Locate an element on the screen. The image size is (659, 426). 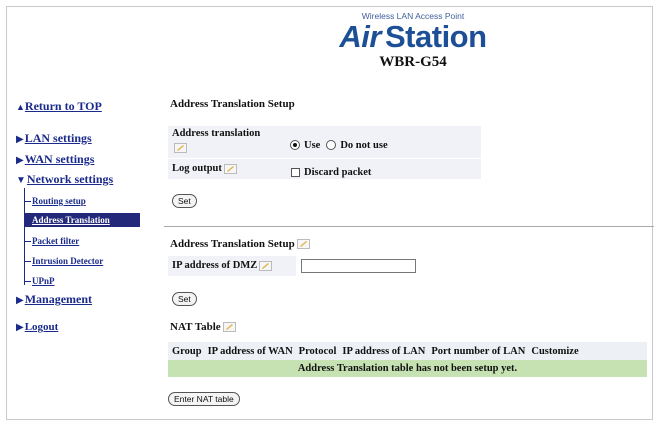
dmz-label-text: IP address of DMZ is located at coordinates (215, 265).